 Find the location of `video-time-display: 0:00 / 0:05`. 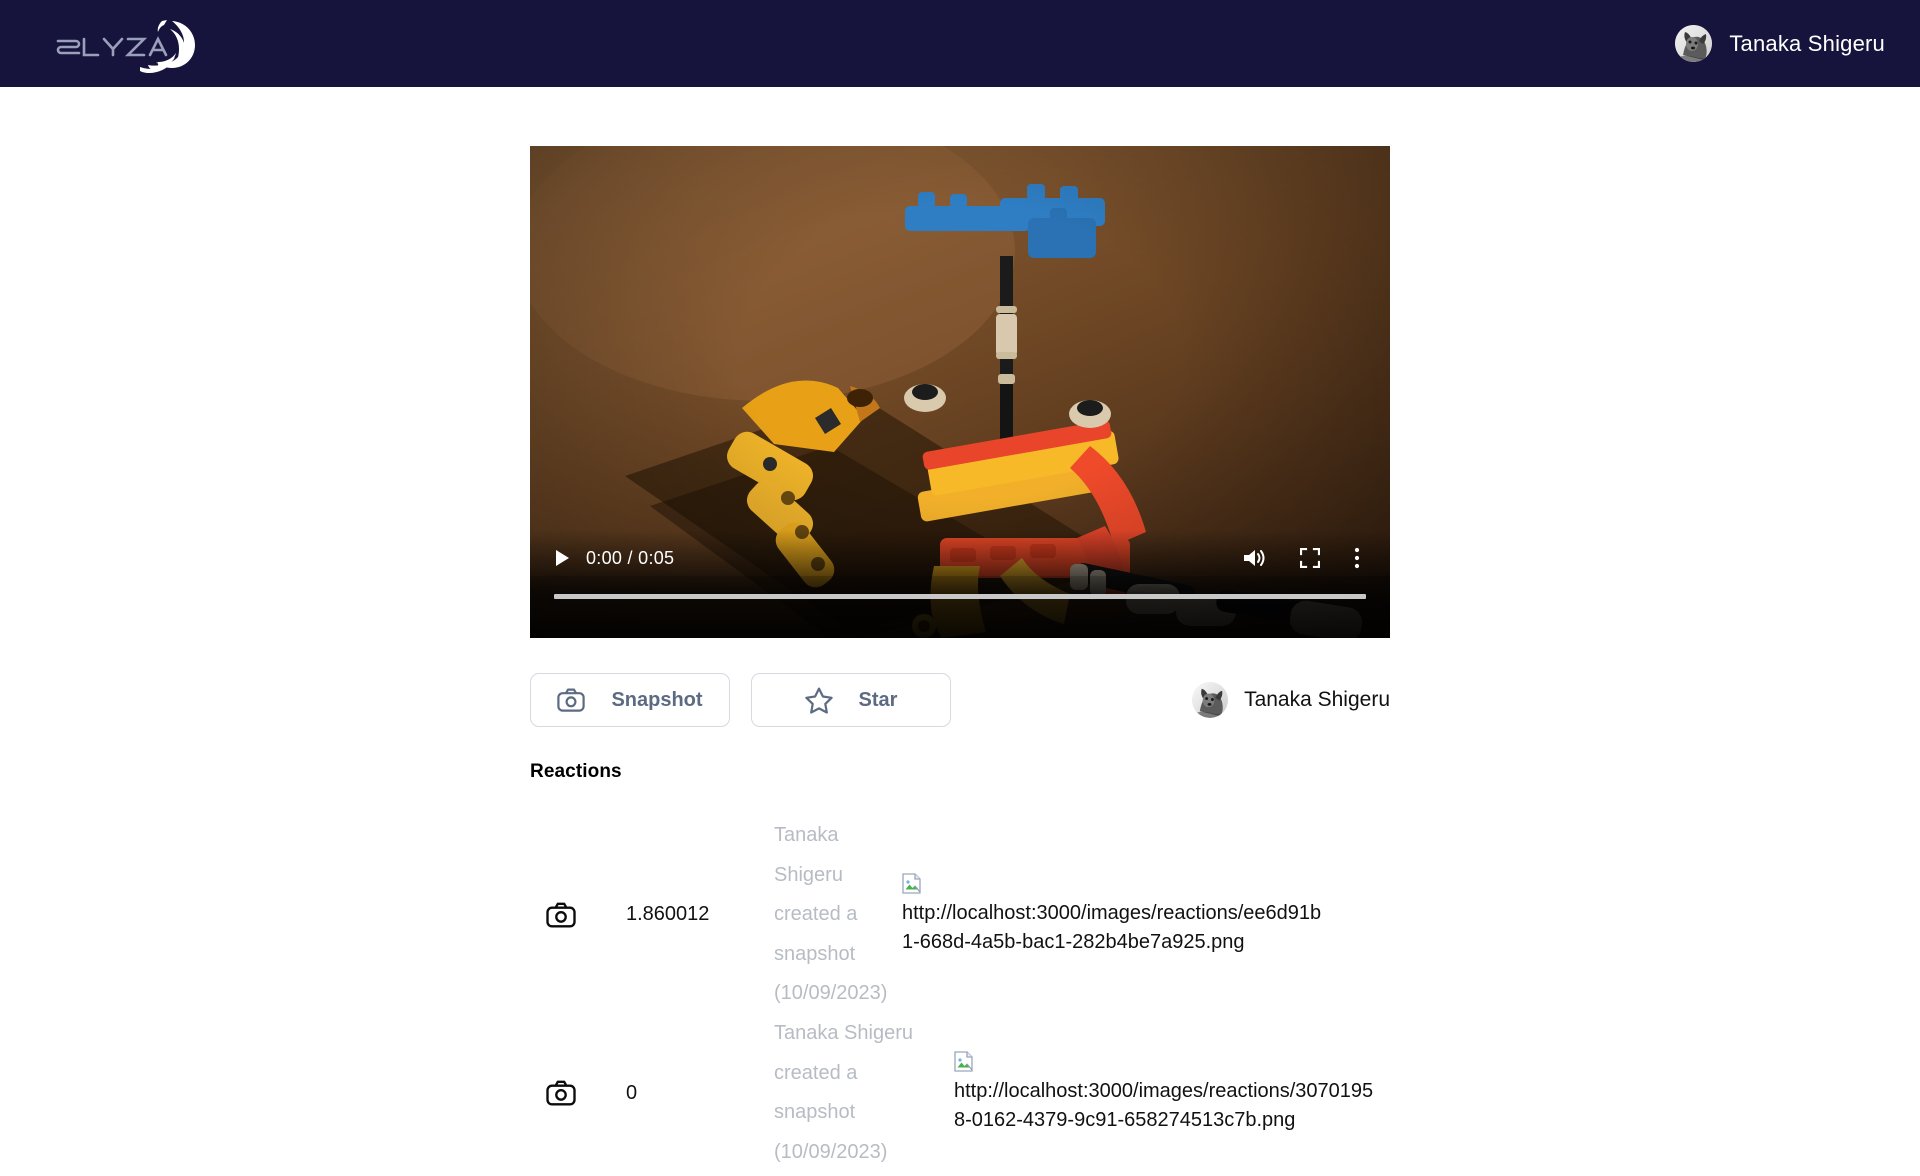

video-time-display: 0:00 / 0:05 is located at coordinates (630, 557).